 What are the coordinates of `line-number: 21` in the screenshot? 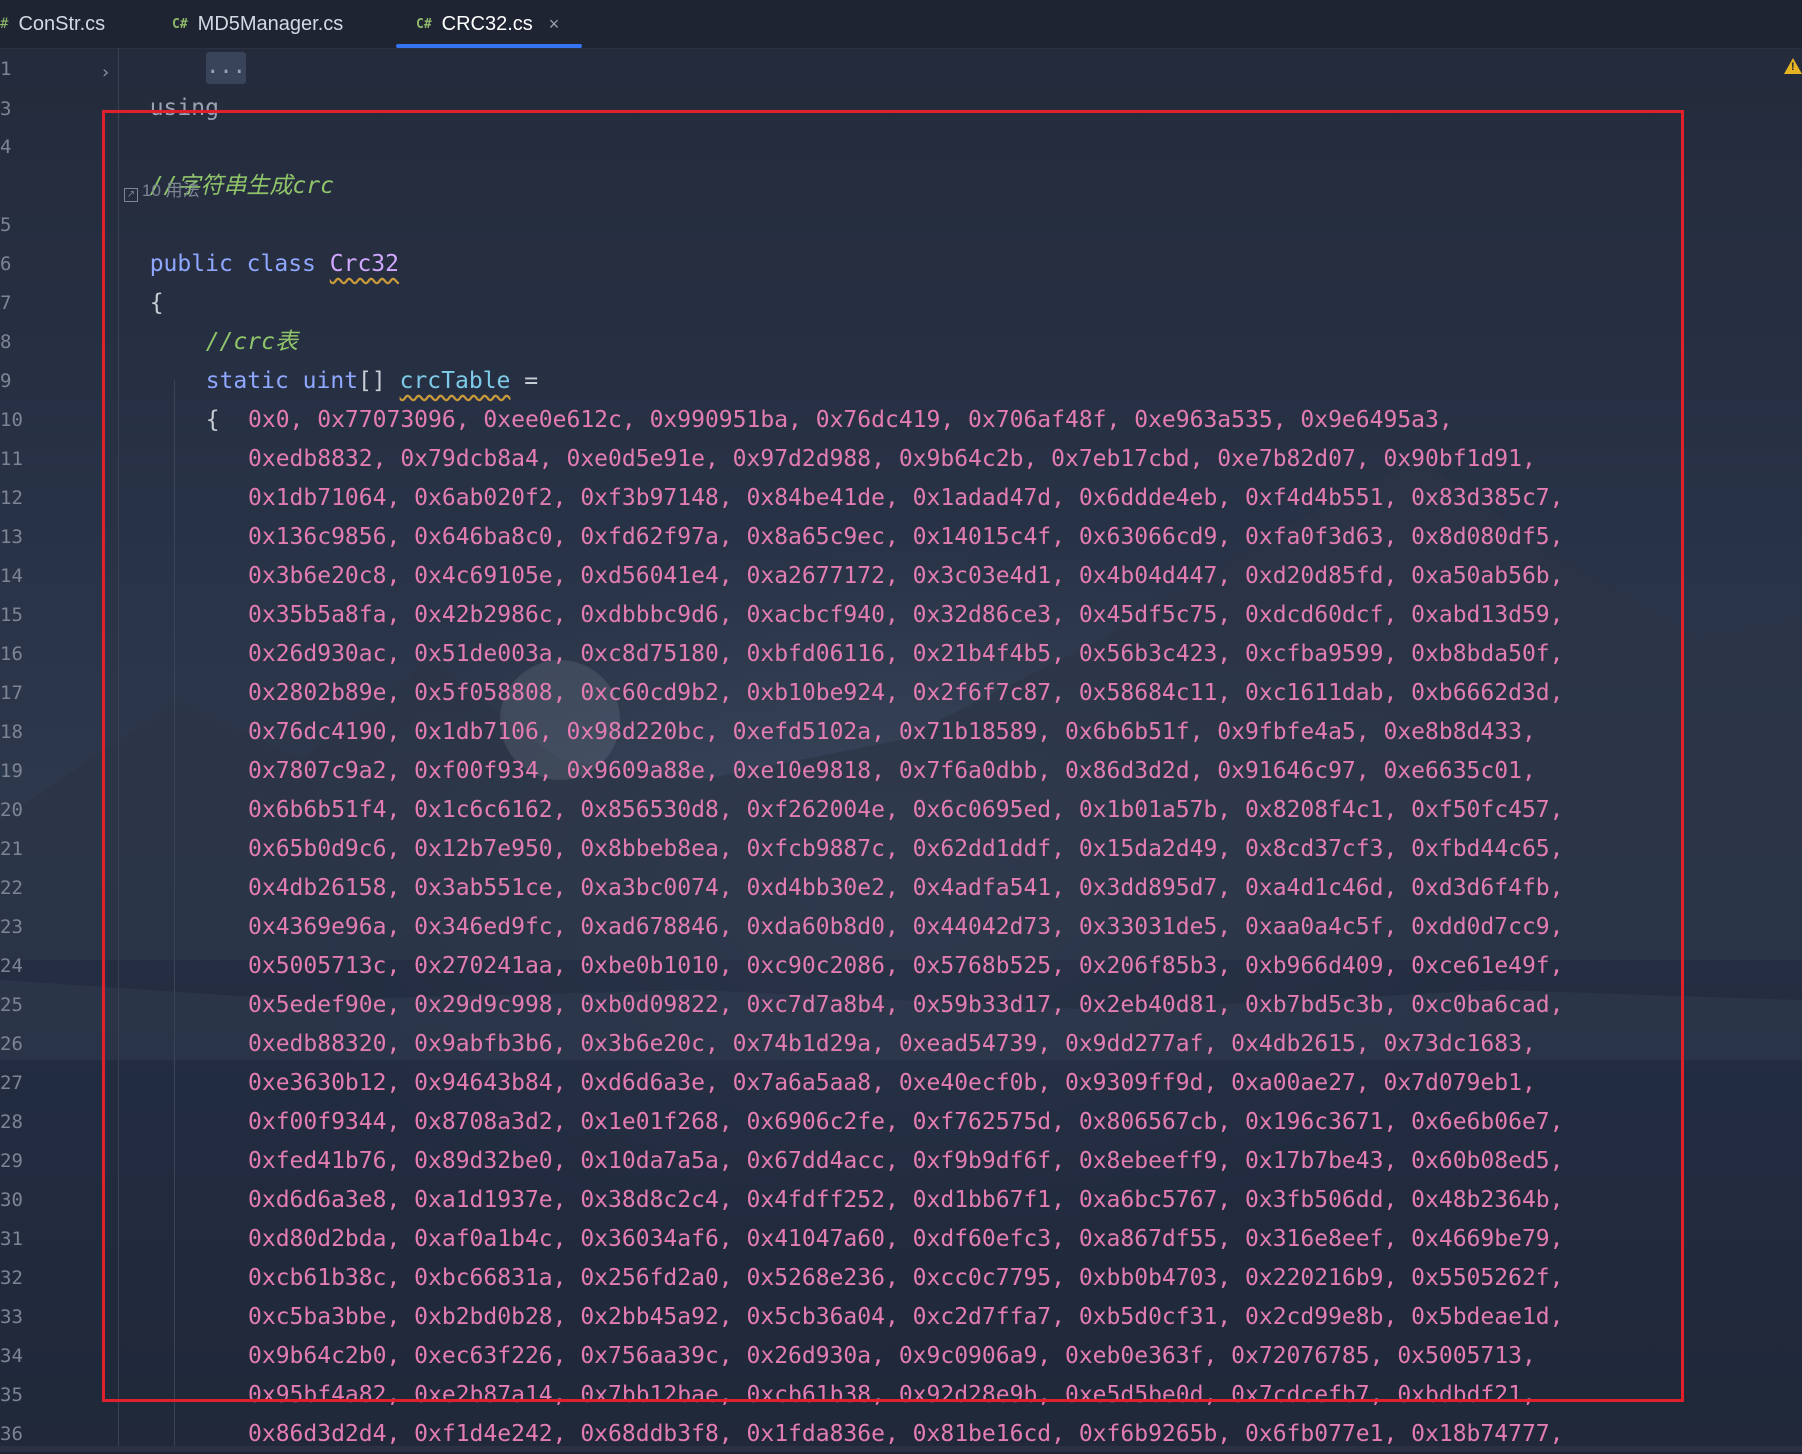 It's located at (11, 849).